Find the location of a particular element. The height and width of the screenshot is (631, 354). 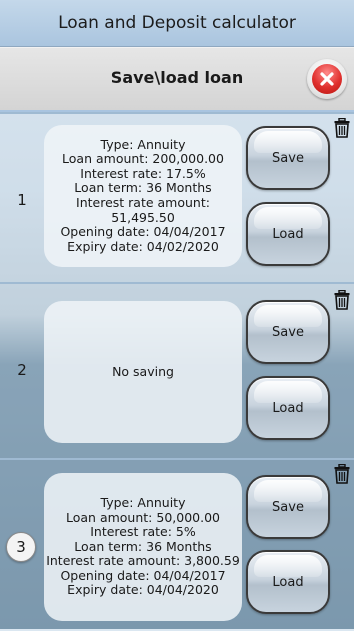

slot-info-card: No saving is located at coordinates (143, 372).